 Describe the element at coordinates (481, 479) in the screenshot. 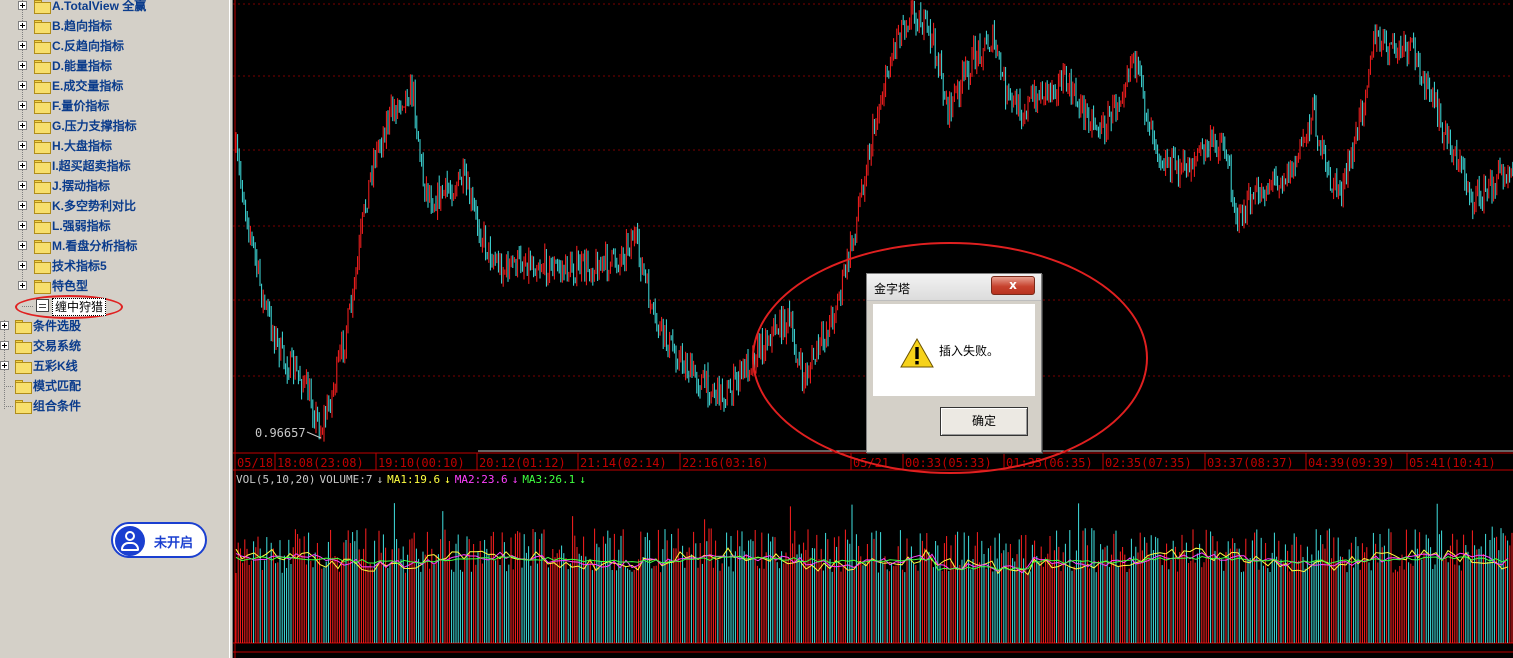

I see `ma2-value: MA2:23.6` at that location.